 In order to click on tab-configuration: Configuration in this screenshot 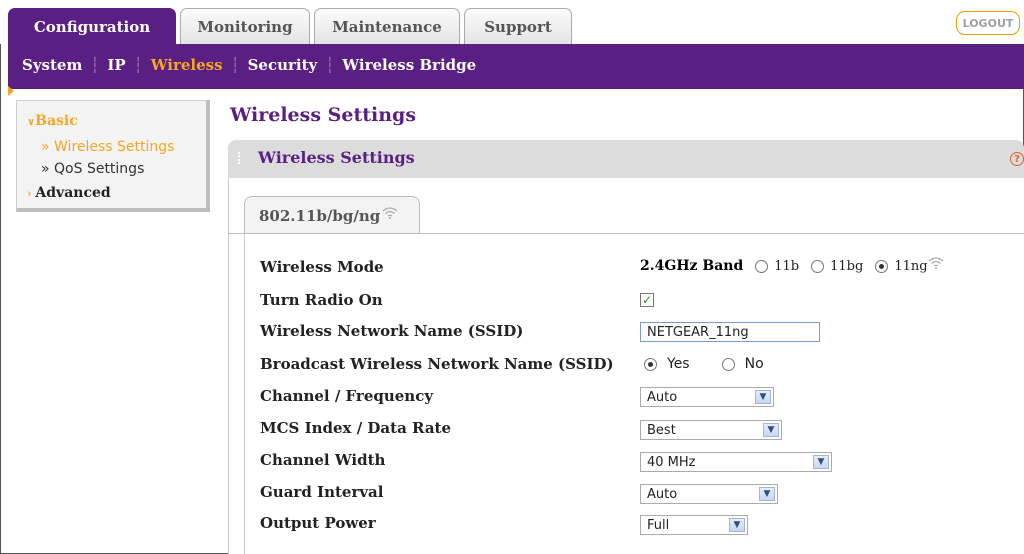, I will do `click(92, 26)`.